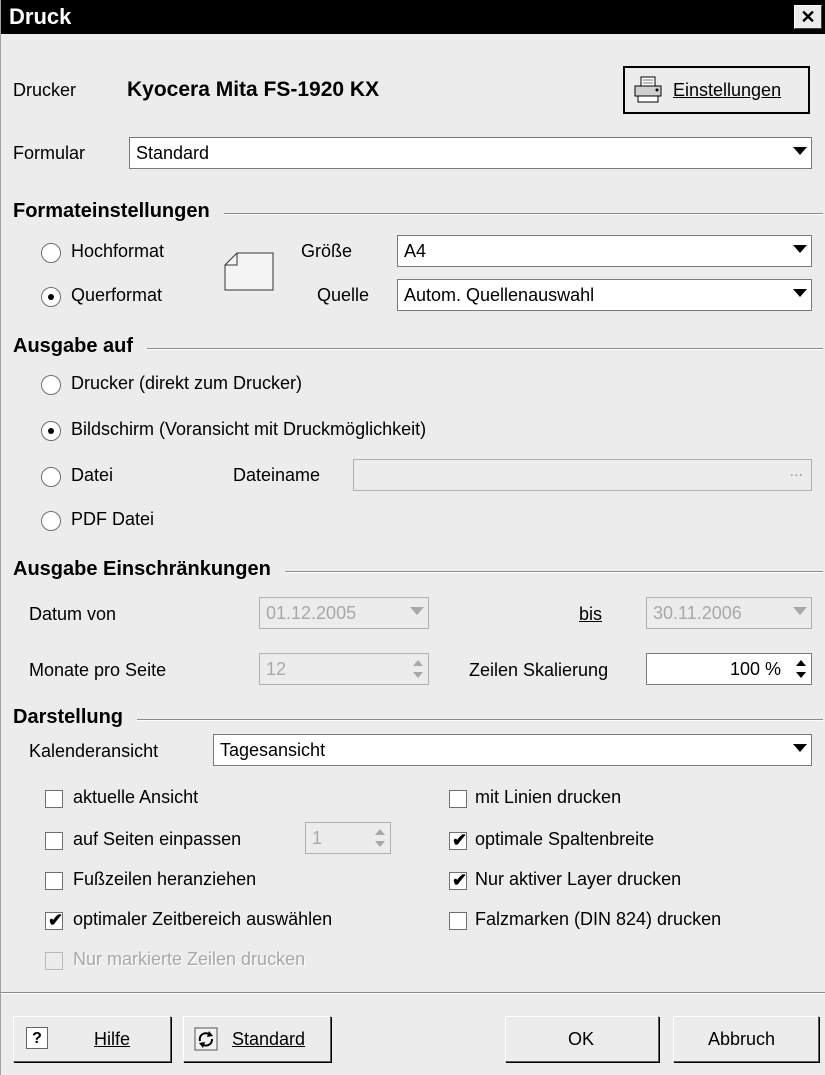 This screenshot has width=825, height=1075. What do you see at coordinates (92, 475) in the screenshot?
I see `output-file-label: Datei` at bounding box center [92, 475].